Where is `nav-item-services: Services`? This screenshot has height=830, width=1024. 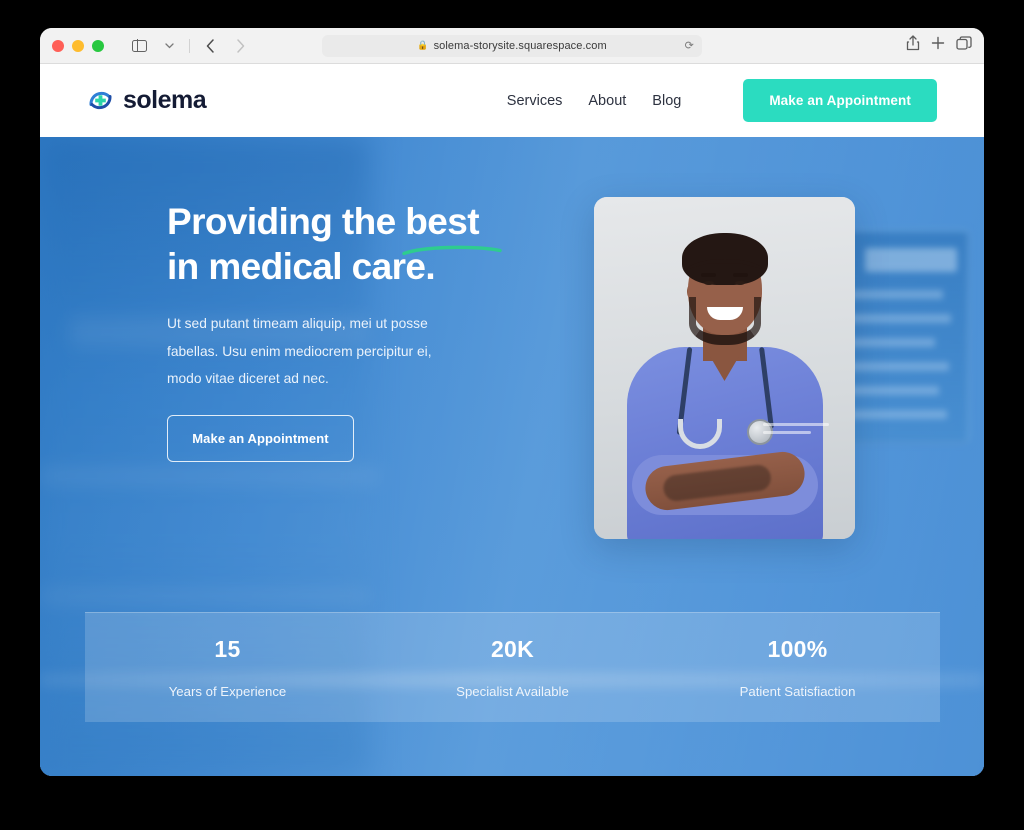
nav-item-services: Services is located at coordinates (535, 101).